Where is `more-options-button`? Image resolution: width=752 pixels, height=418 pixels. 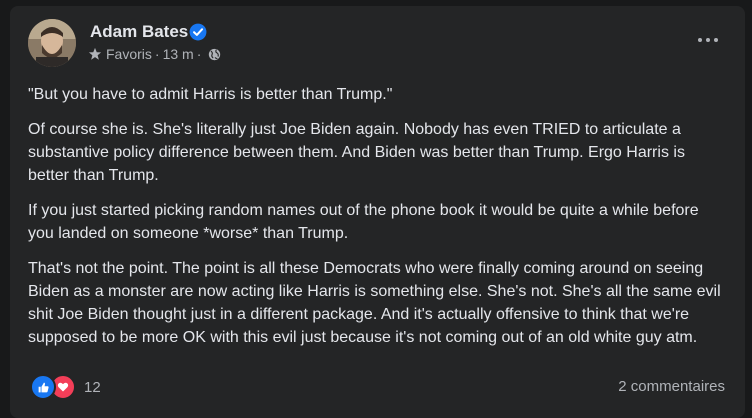
more-options-button is located at coordinates (708, 40).